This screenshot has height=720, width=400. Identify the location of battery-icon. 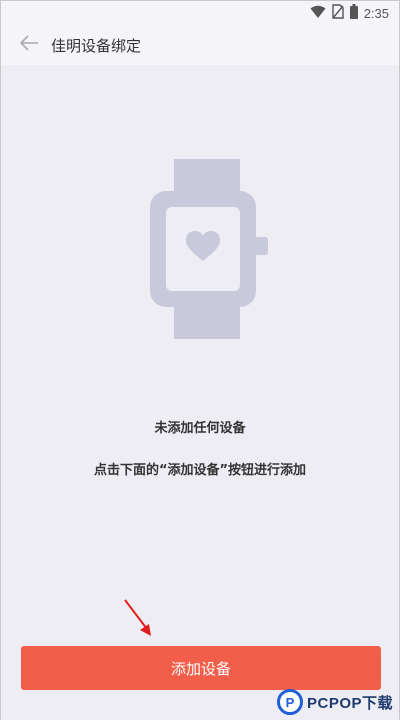
(353, 13).